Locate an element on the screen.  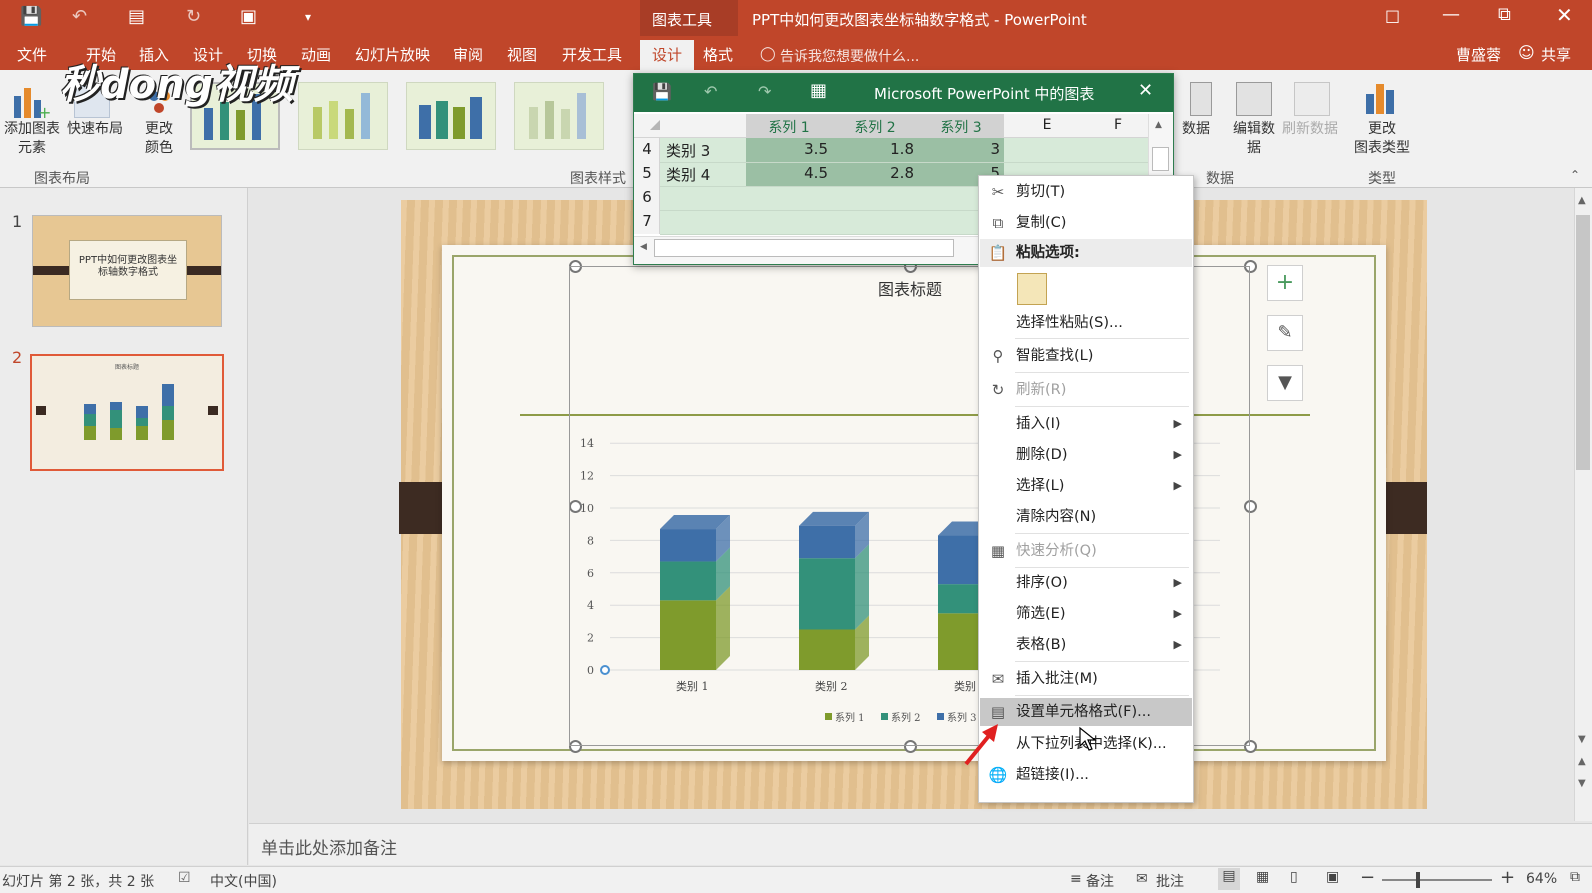
zoom-in-button: + is located at coordinates (1507, 877).